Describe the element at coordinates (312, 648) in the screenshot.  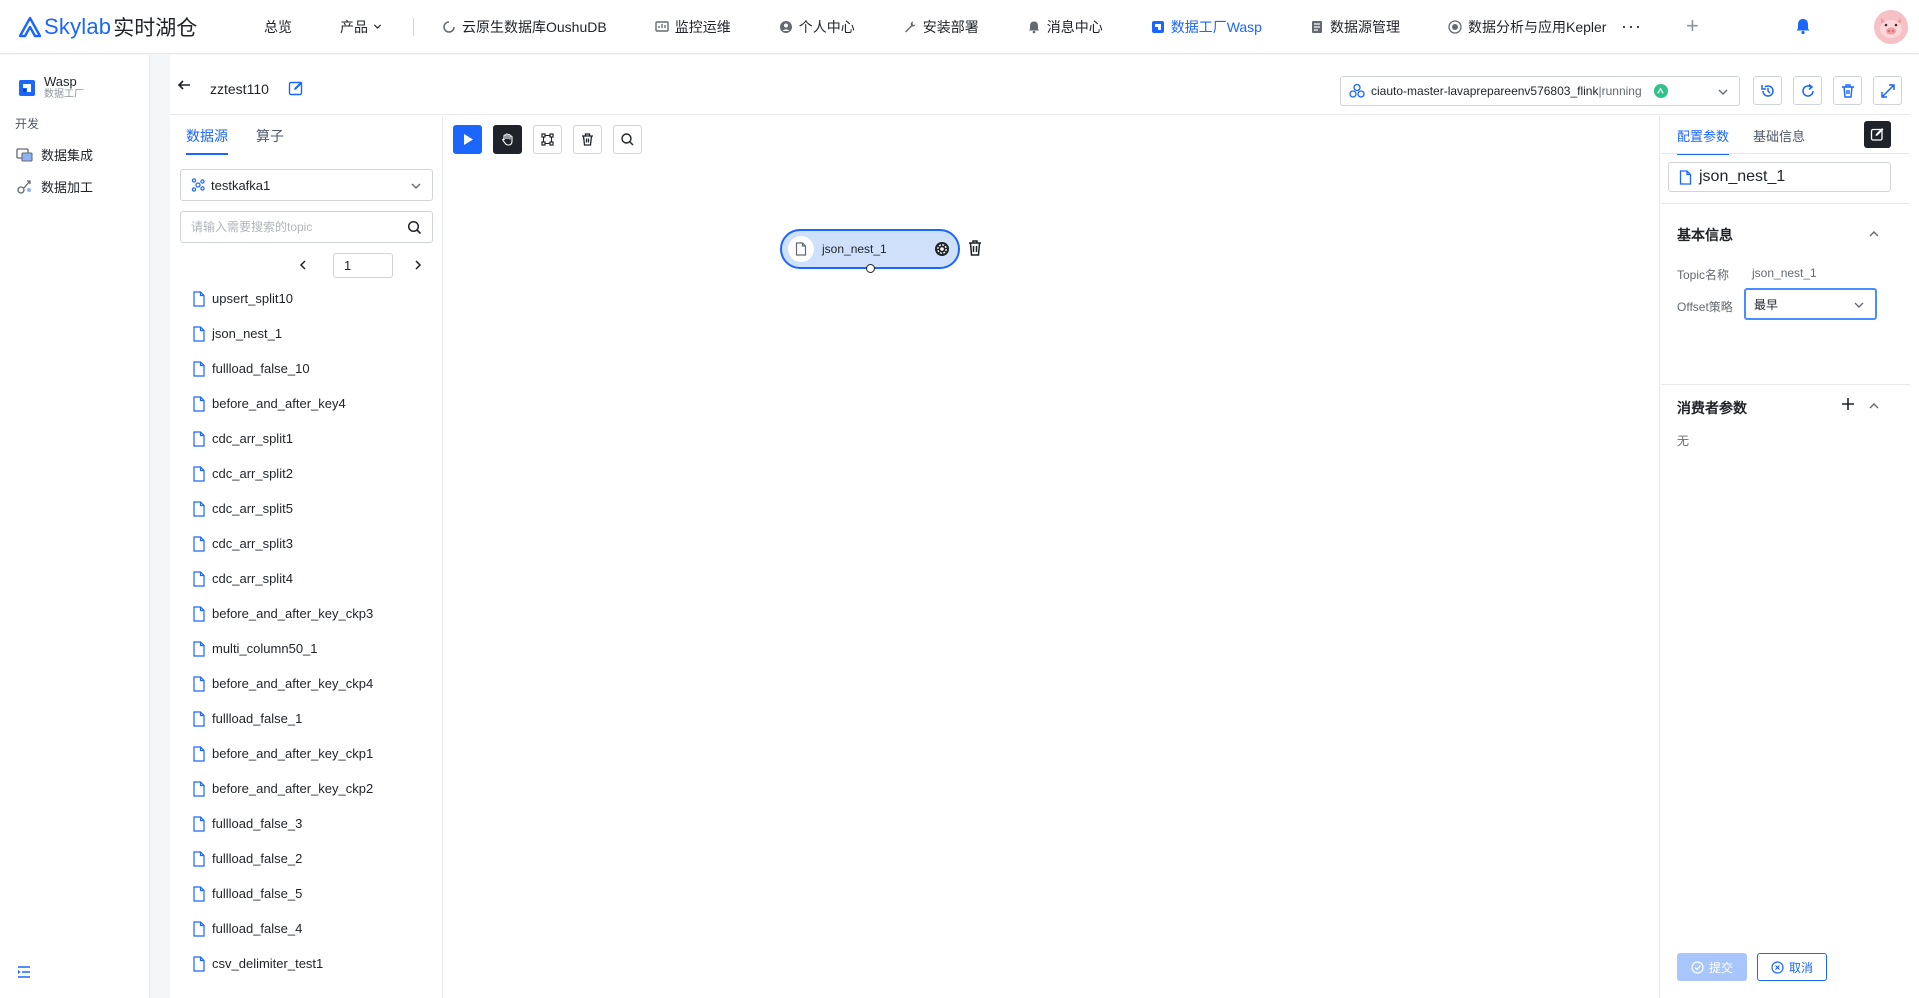
I see `topic-item: multi_column50_1` at that location.